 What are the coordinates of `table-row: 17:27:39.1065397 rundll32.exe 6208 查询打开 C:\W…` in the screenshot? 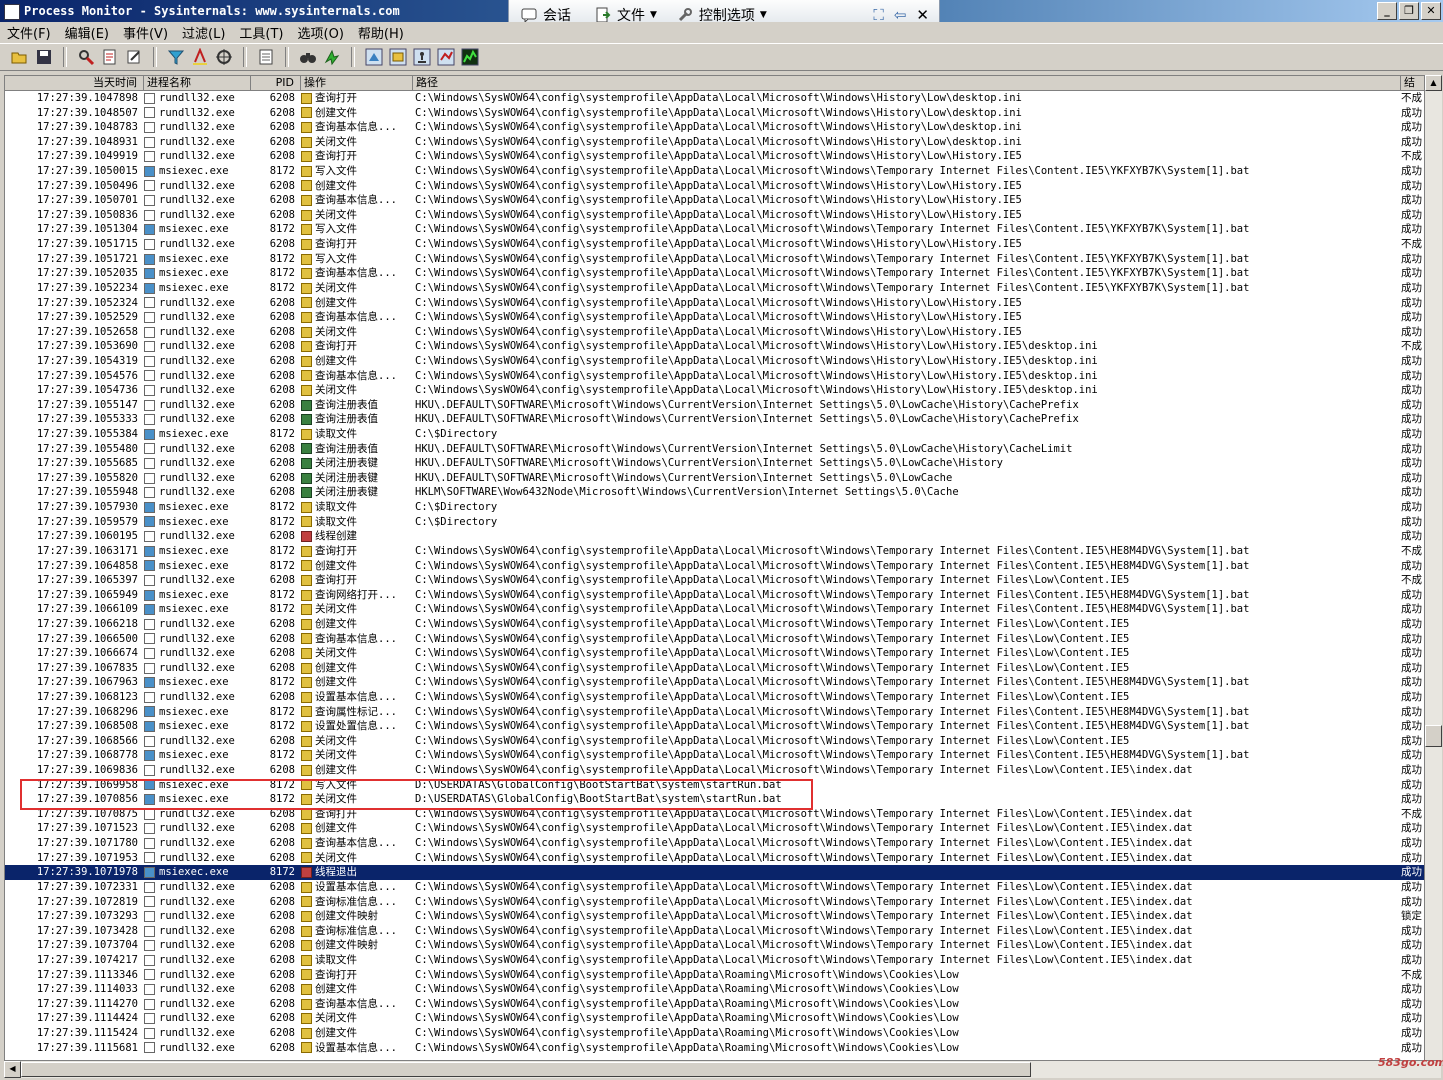 It's located at (715, 580).